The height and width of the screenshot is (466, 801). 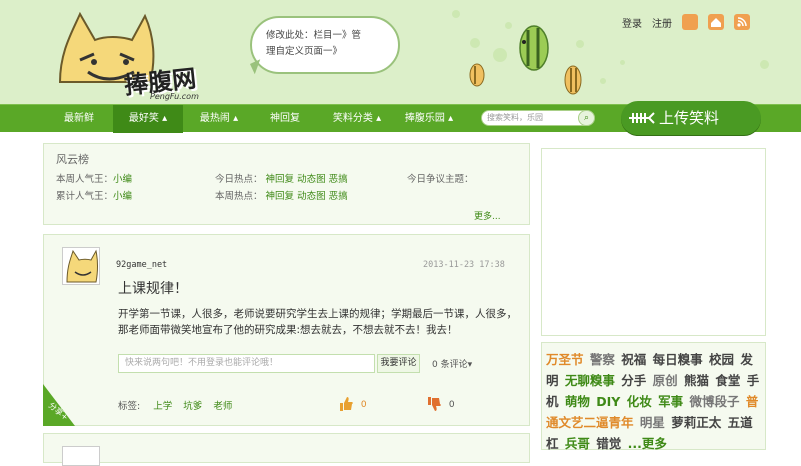 I want to click on total-king-link: 小编, so click(x=122, y=196).